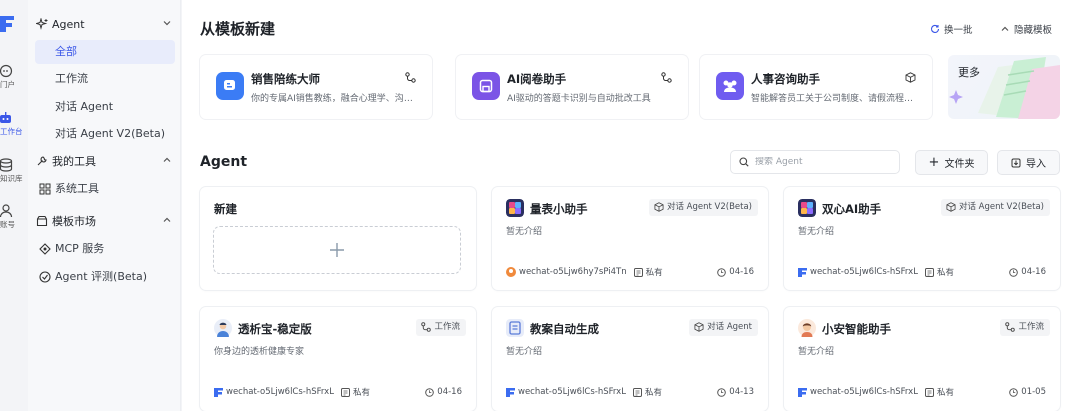 The width and height of the screenshot is (1080, 411). Describe the element at coordinates (105, 79) in the screenshot. I see `sidebar-item-workflow: 工作流` at that location.